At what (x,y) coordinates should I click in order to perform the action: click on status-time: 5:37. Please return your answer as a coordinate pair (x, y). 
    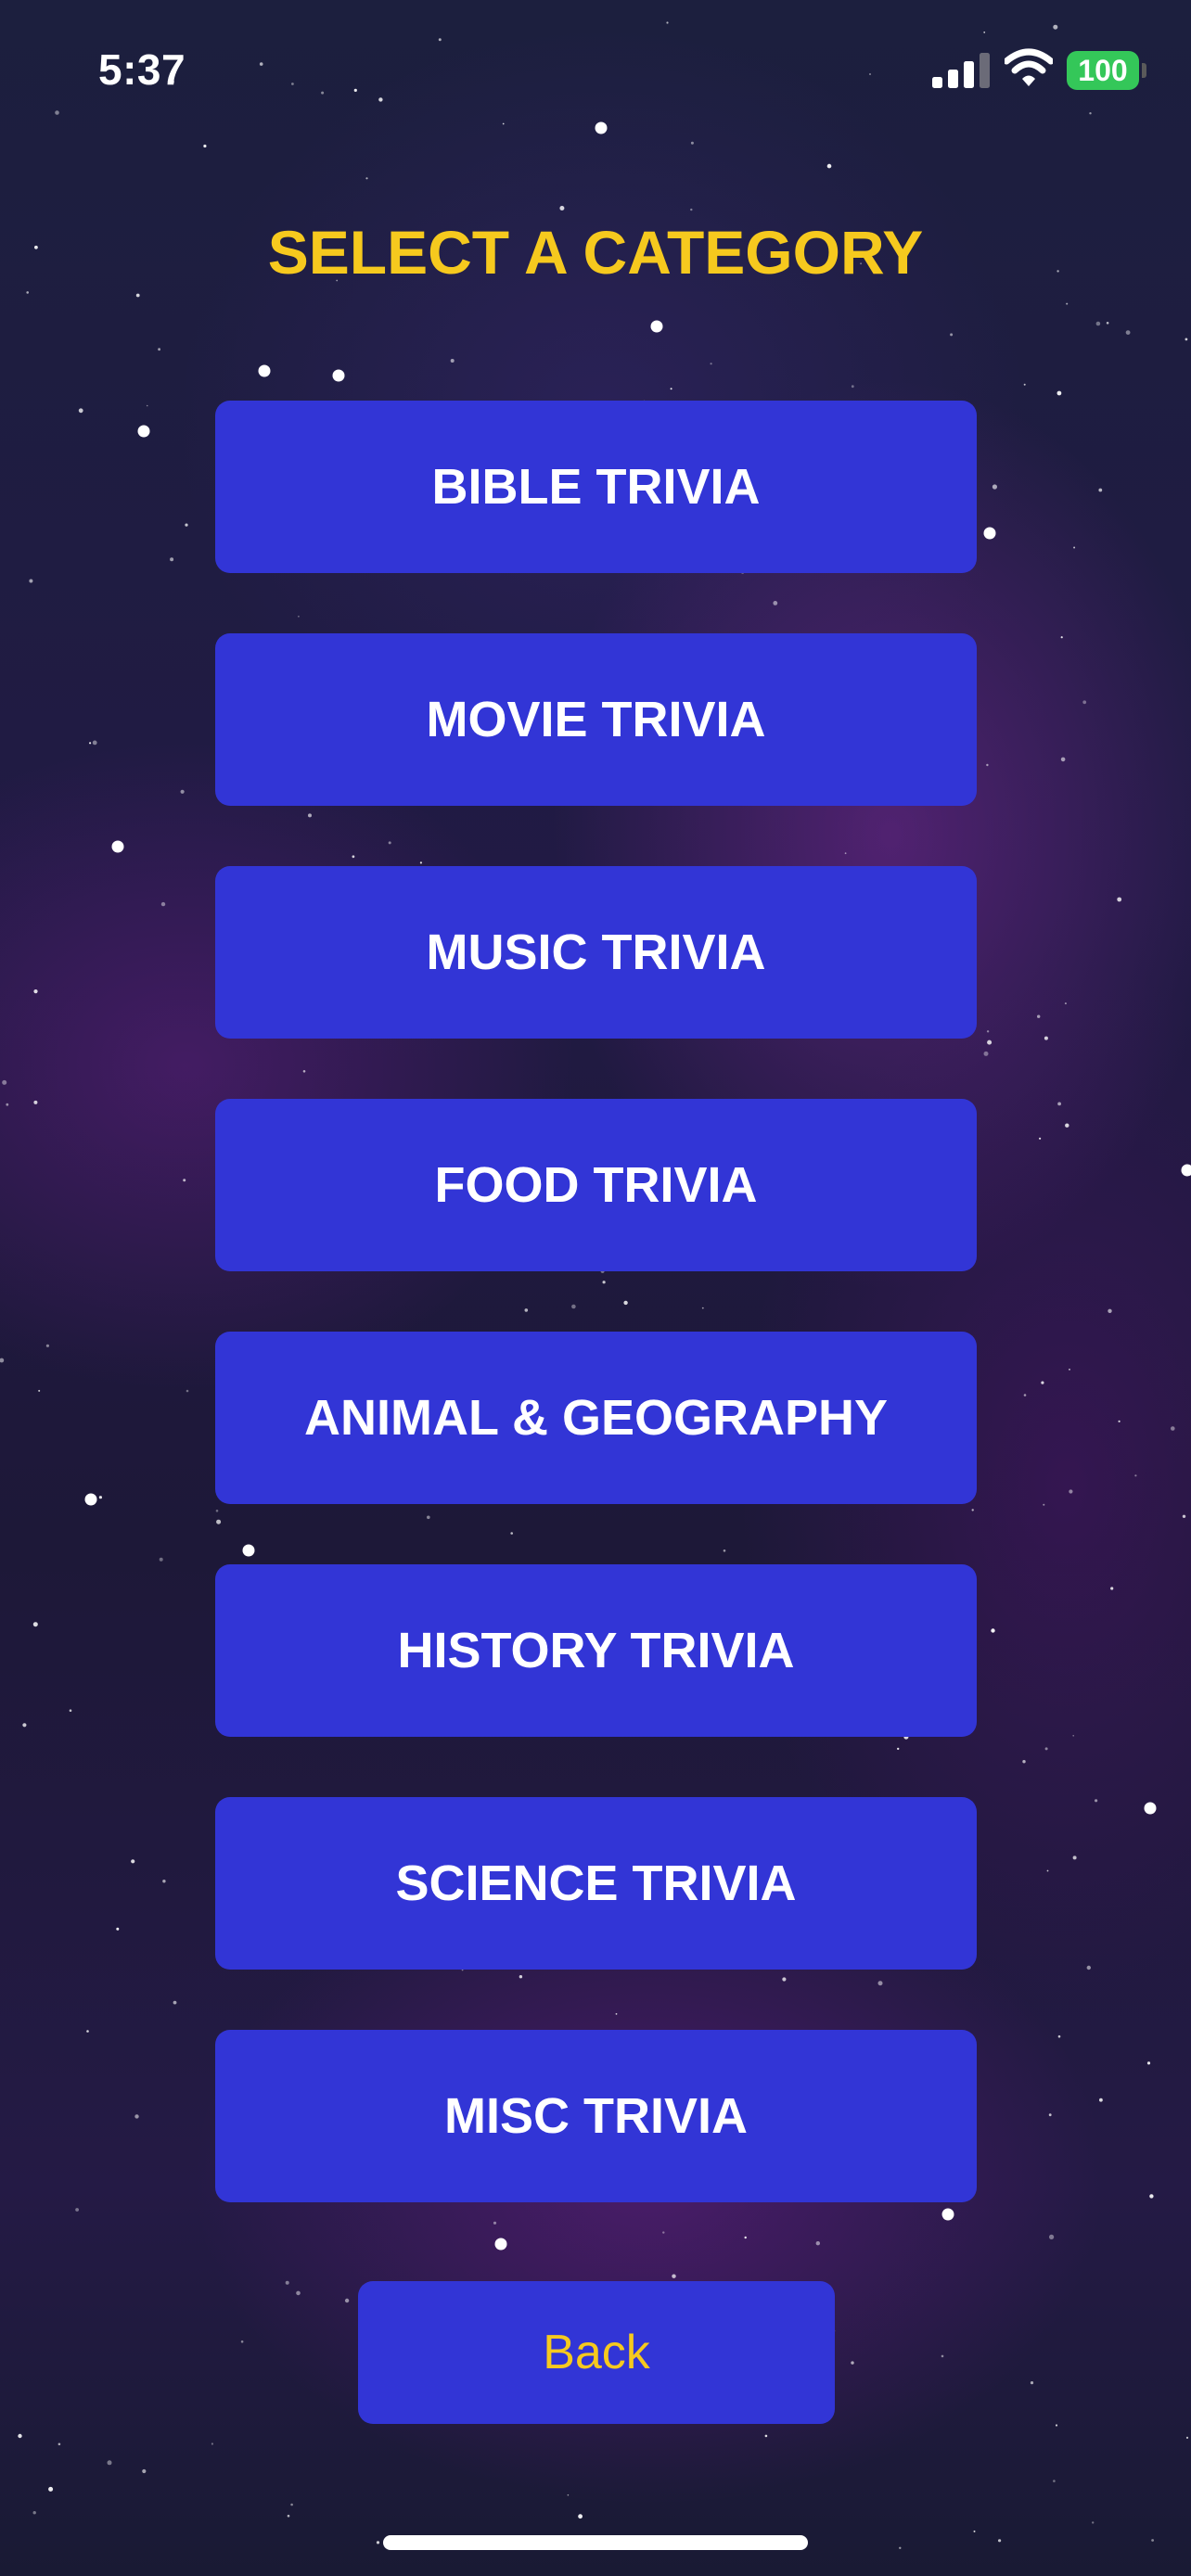
    Looking at the image, I should click on (142, 69).